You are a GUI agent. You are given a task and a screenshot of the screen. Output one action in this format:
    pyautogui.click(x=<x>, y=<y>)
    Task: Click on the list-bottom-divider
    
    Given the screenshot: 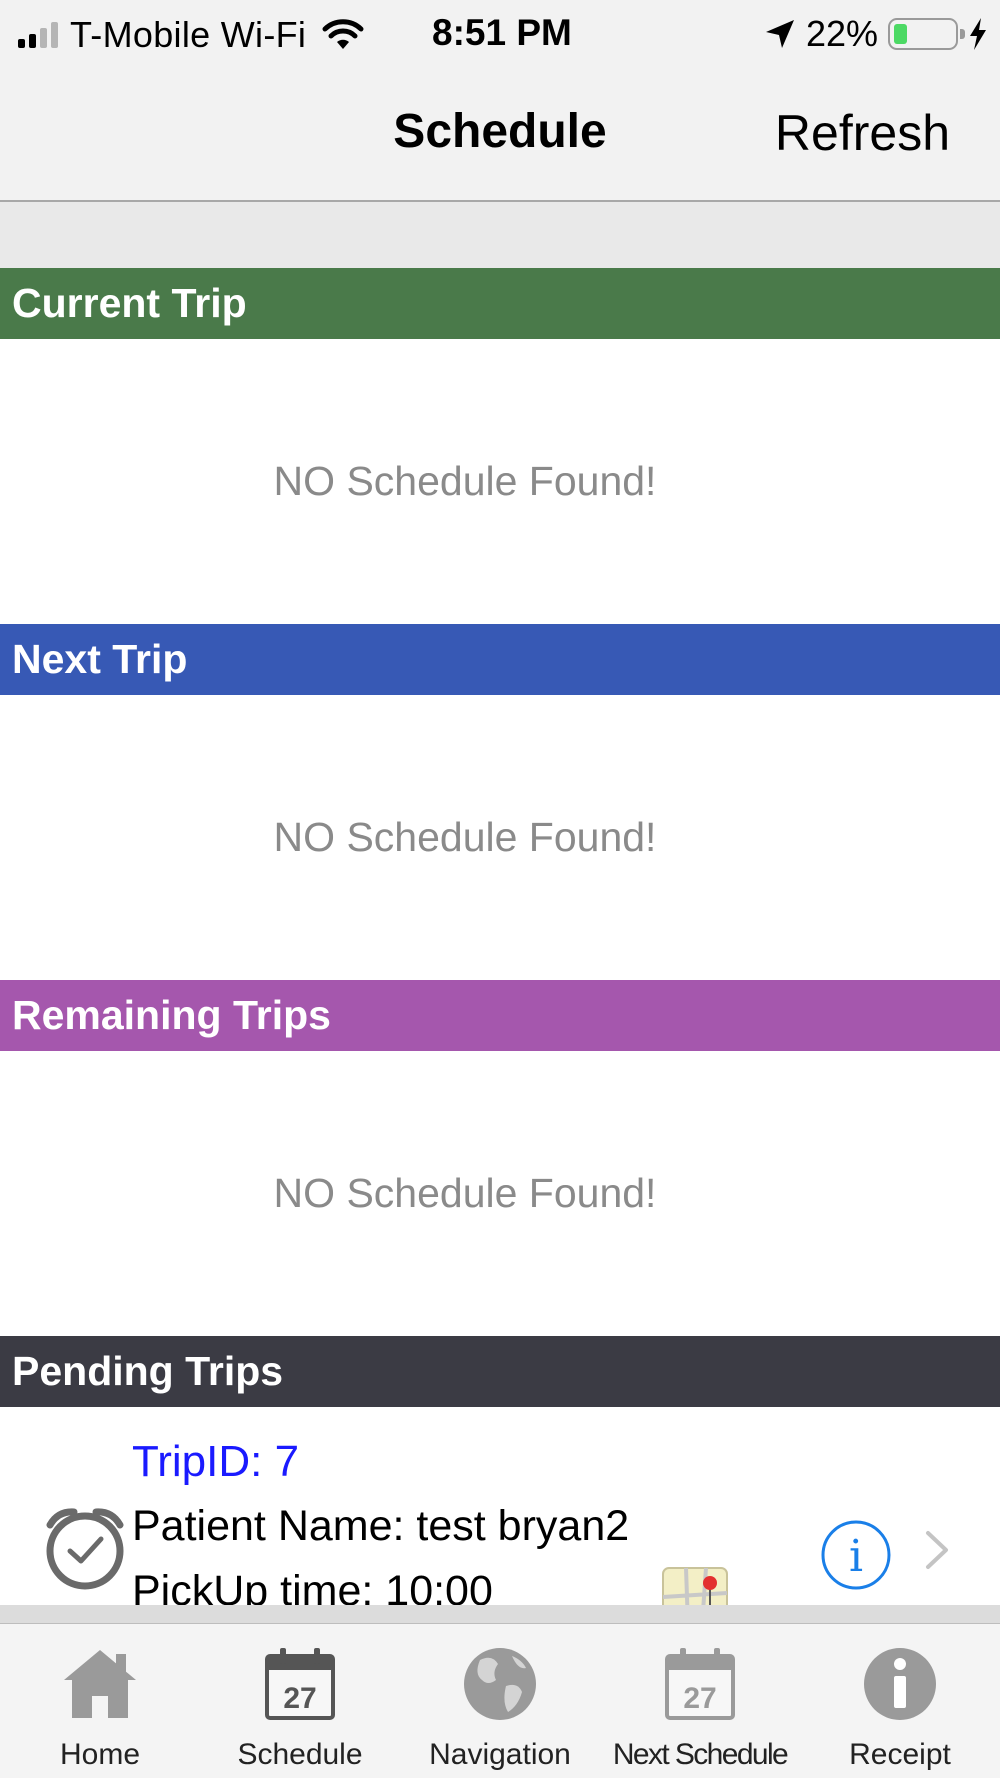 What is the action you would take?
    pyautogui.click(x=500, y=1614)
    